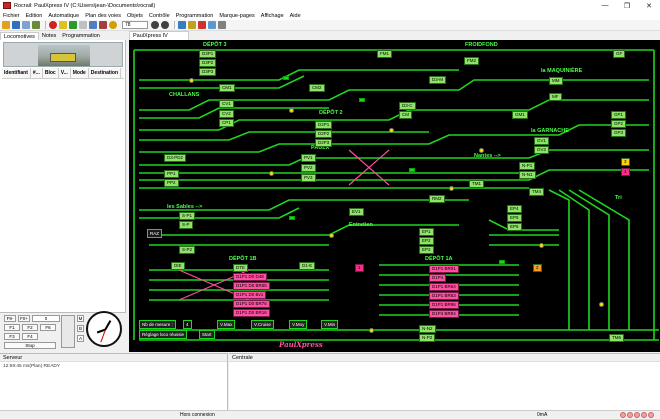 This screenshot has width=660, height=419. I want to click on f3-button: F3, so click(12, 336).